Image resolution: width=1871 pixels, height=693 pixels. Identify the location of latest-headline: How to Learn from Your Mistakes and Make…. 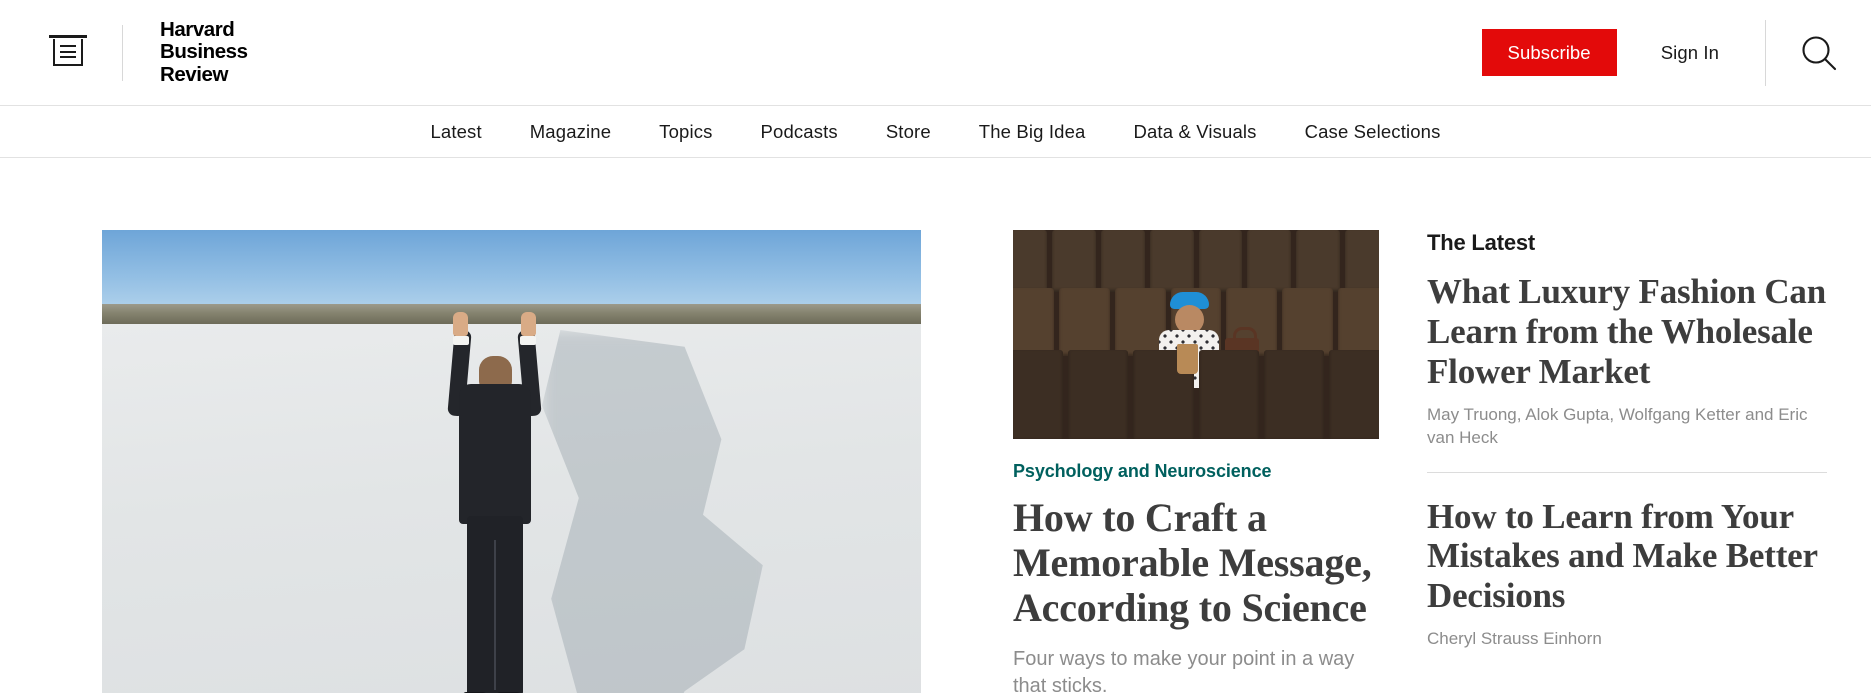
(1627, 557).